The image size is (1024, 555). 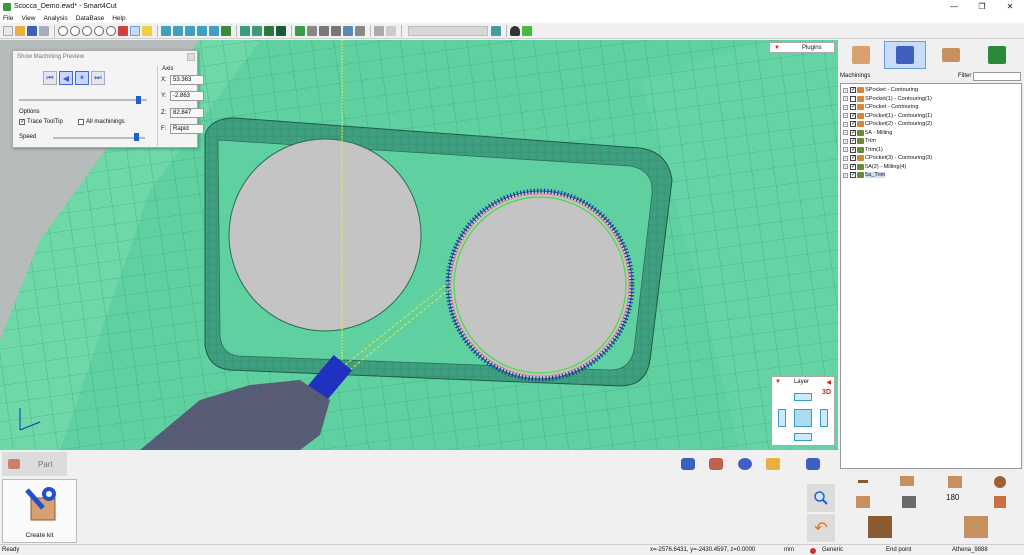 What do you see at coordinates (379, 30) in the screenshot?
I see `undo-icon` at bounding box center [379, 30].